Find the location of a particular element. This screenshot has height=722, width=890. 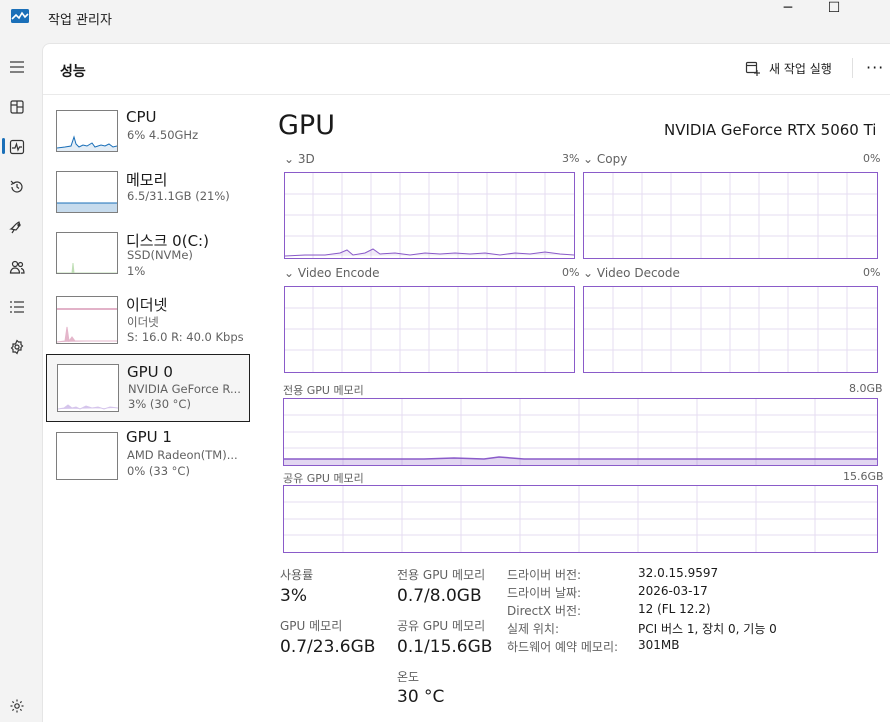

device-detail: 6.5/31.1GB (21%) is located at coordinates (178, 196).